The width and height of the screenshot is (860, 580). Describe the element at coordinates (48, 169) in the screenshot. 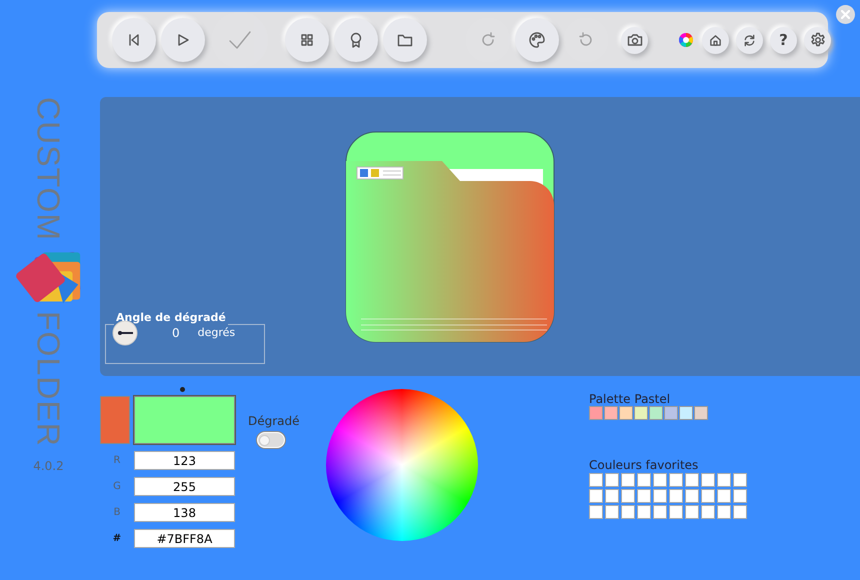

I see `app-title: CUSTOM` at that location.